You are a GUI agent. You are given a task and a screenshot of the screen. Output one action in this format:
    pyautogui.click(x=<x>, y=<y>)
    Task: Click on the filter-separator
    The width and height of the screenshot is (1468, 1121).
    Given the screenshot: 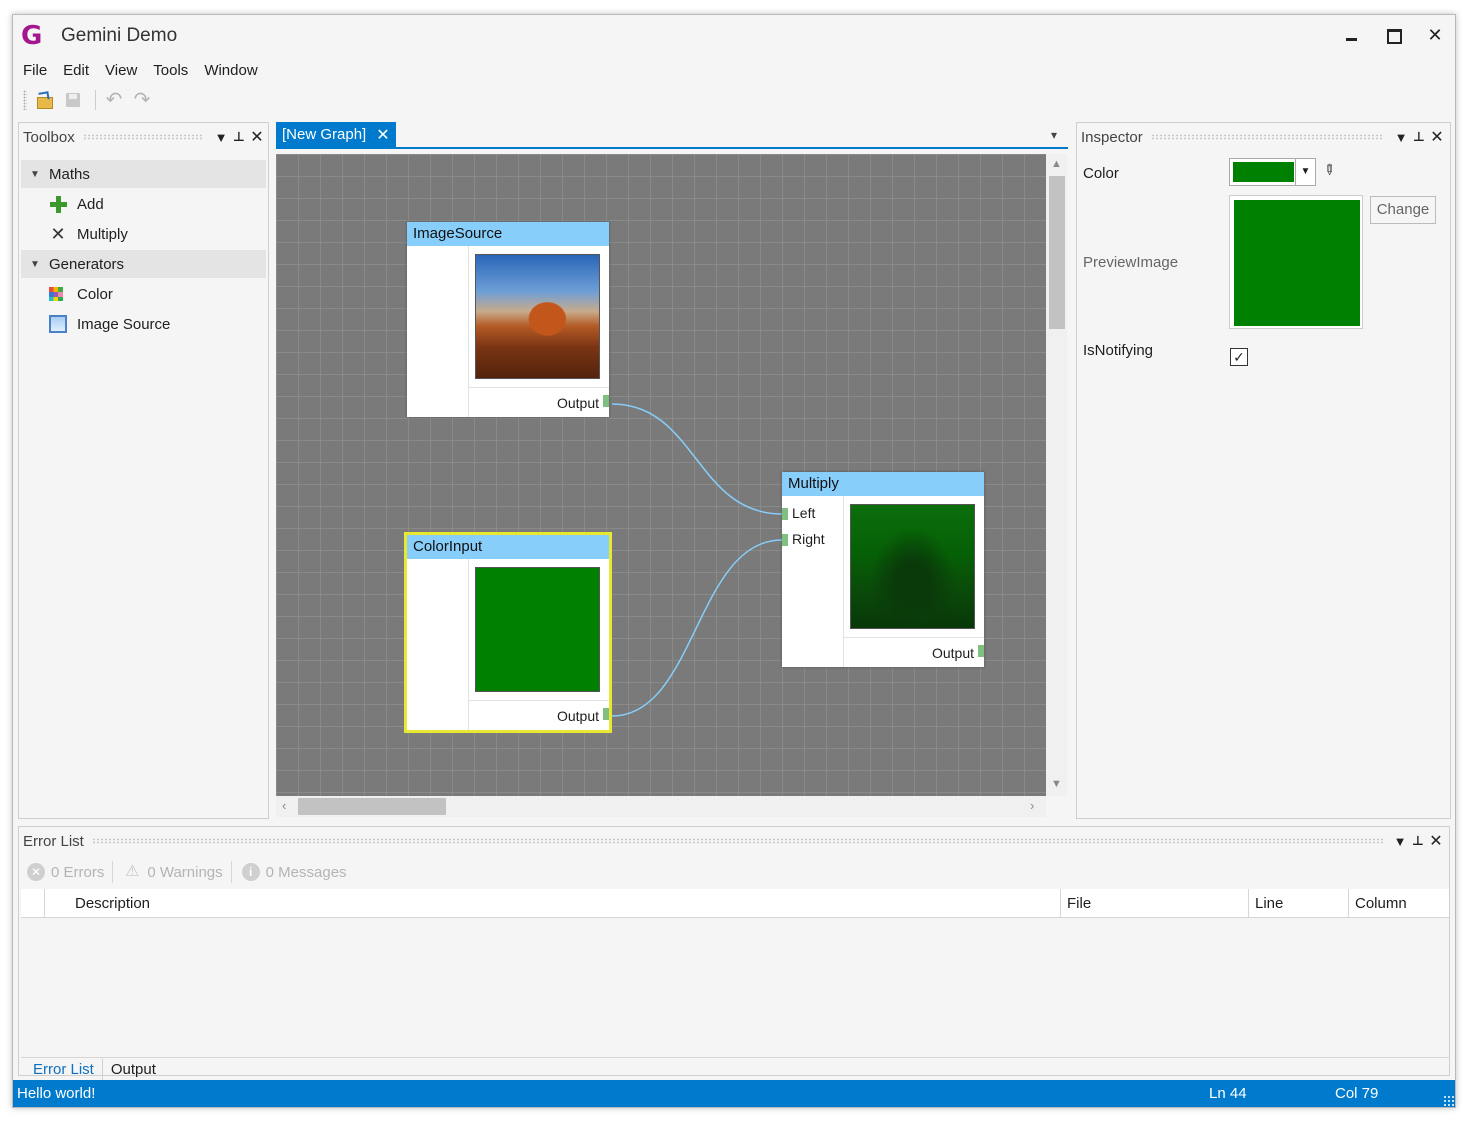 What is the action you would take?
    pyautogui.click(x=231, y=872)
    